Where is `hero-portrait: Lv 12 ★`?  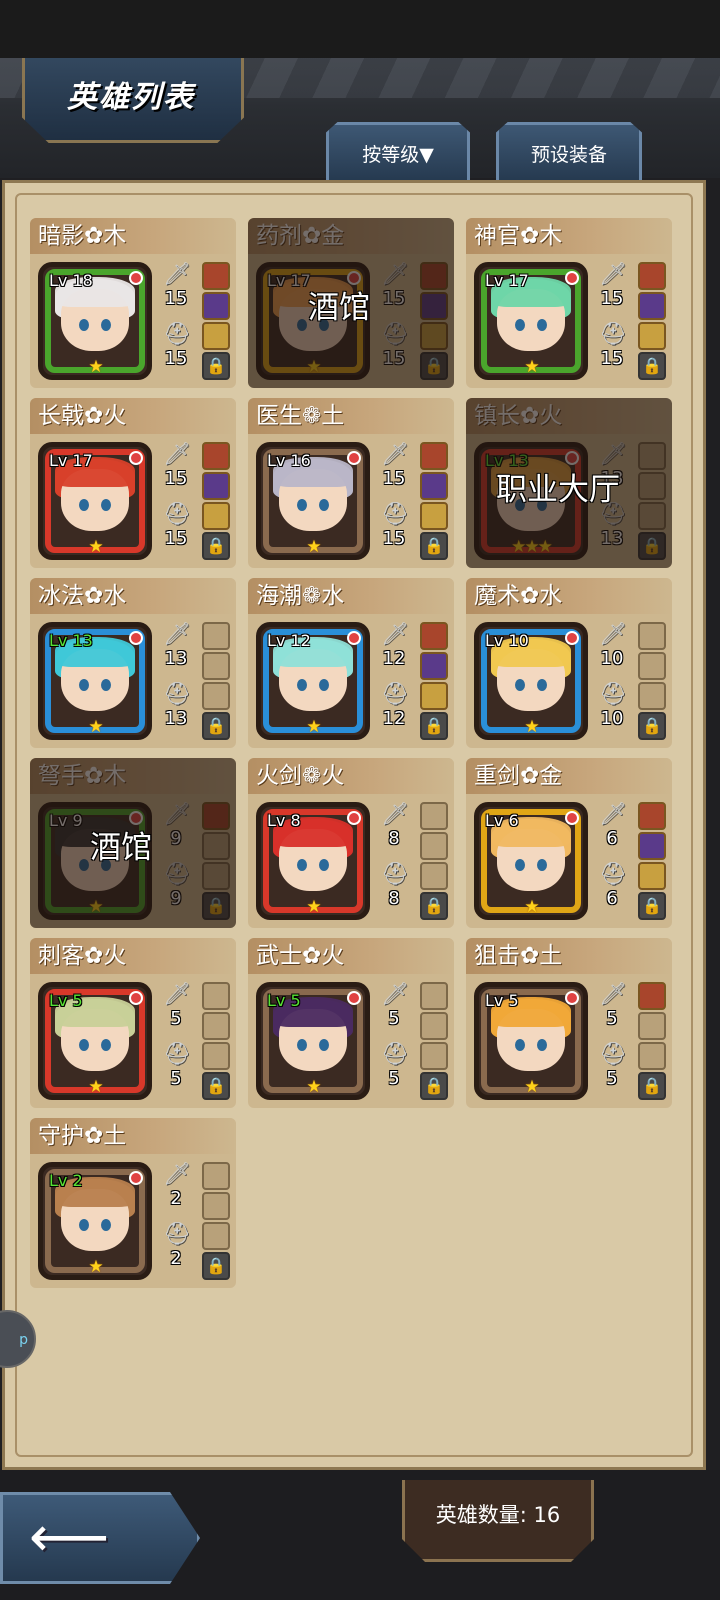 hero-portrait: Lv 12 ★ is located at coordinates (313, 681).